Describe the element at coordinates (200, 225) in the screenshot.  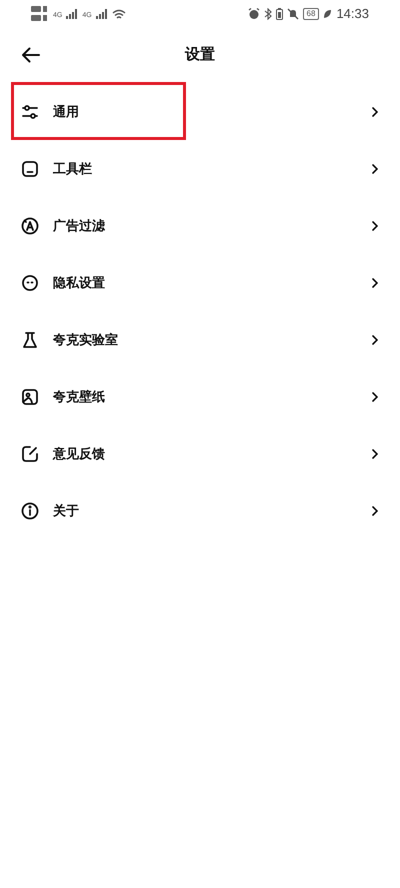
I see `settings-item: 广告过滤` at that location.